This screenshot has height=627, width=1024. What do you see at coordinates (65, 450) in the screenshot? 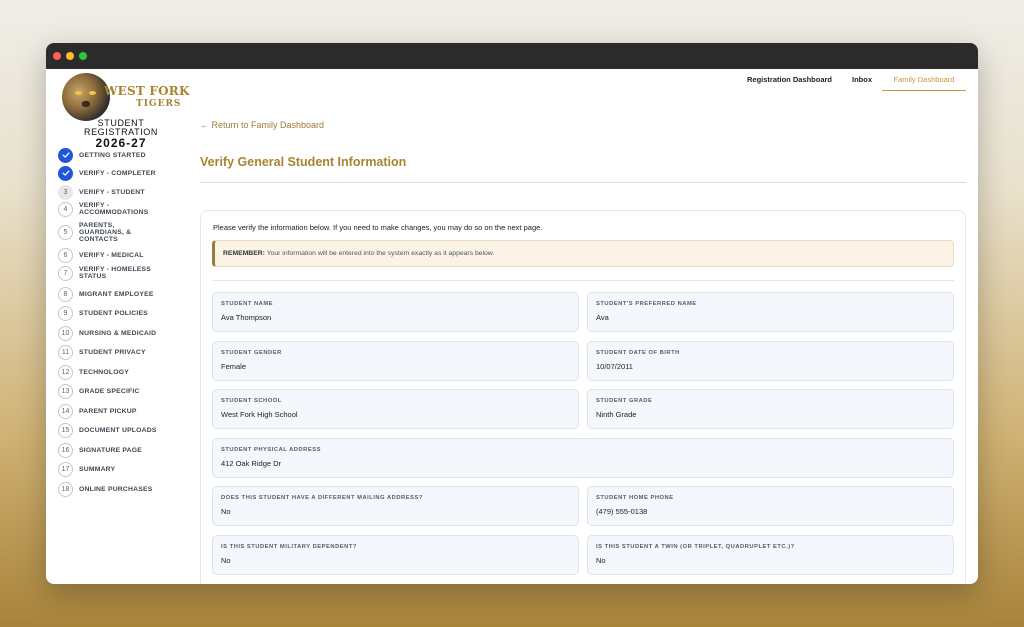
I see `step-number: 16` at bounding box center [65, 450].